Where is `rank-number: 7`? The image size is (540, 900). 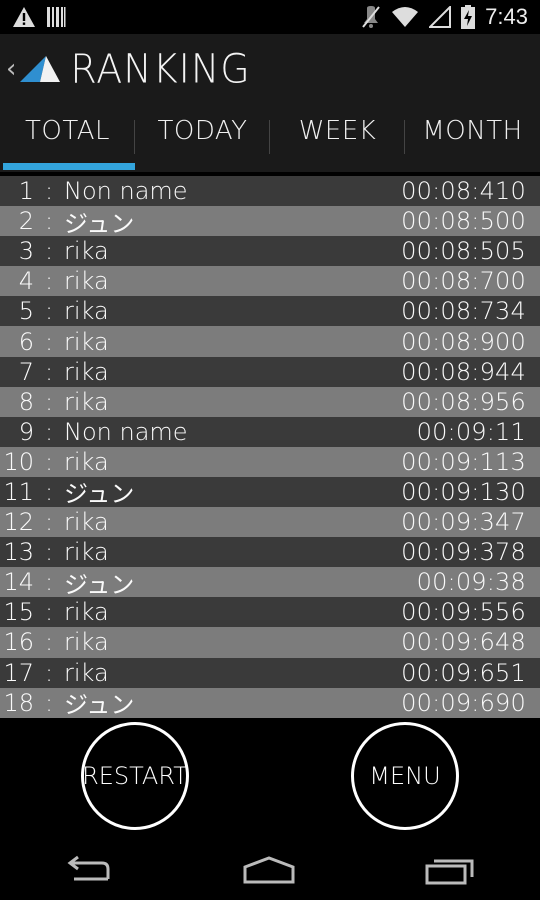
rank-number: 7 is located at coordinates (26, 371).